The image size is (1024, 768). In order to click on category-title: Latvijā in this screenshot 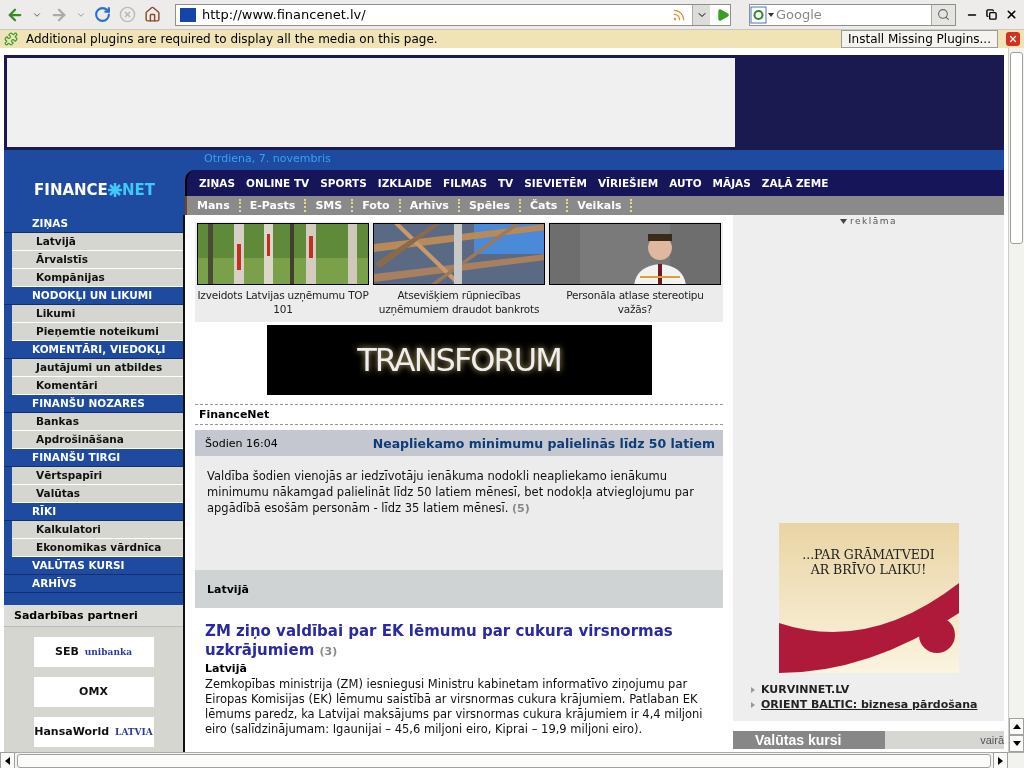, I will do `click(228, 589)`.